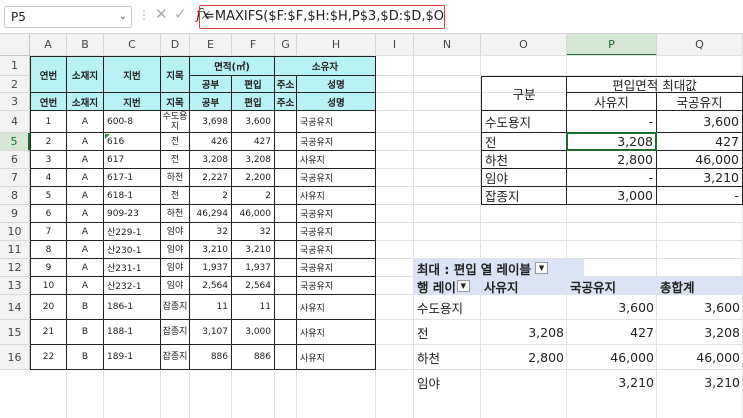 This screenshot has height=418, width=743. Describe the element at coordinates (612, 332) in the screenshot. I see `pivot-cell: 427` at that location.